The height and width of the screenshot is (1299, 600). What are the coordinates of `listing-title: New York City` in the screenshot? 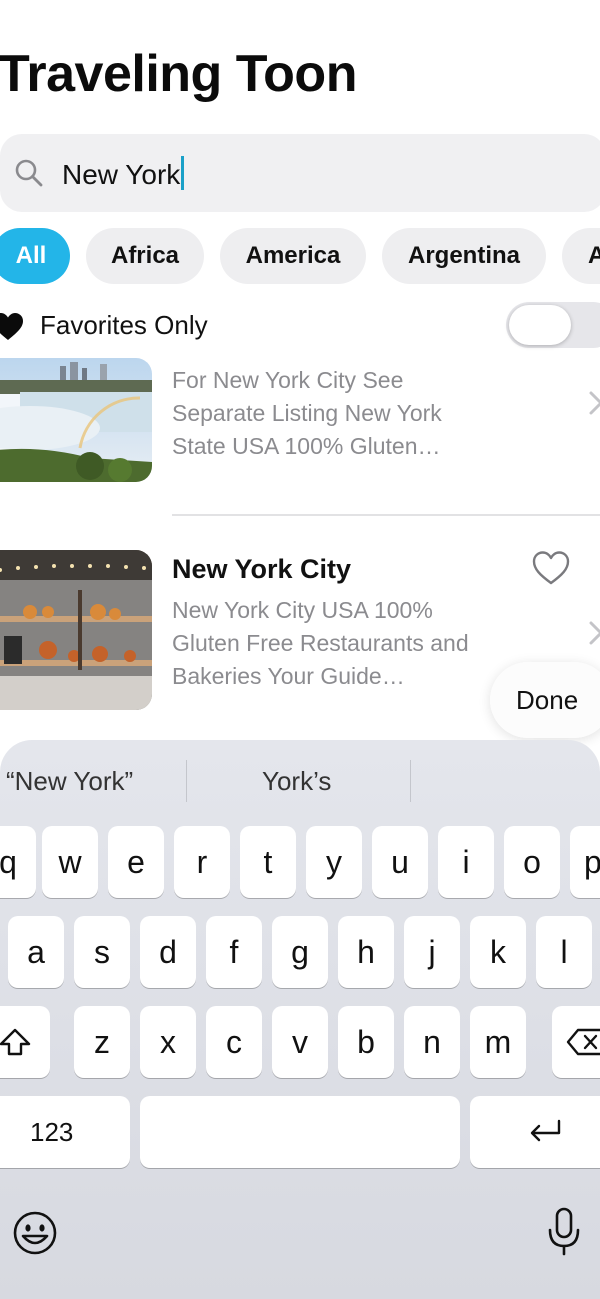 It's located at (262, 569).